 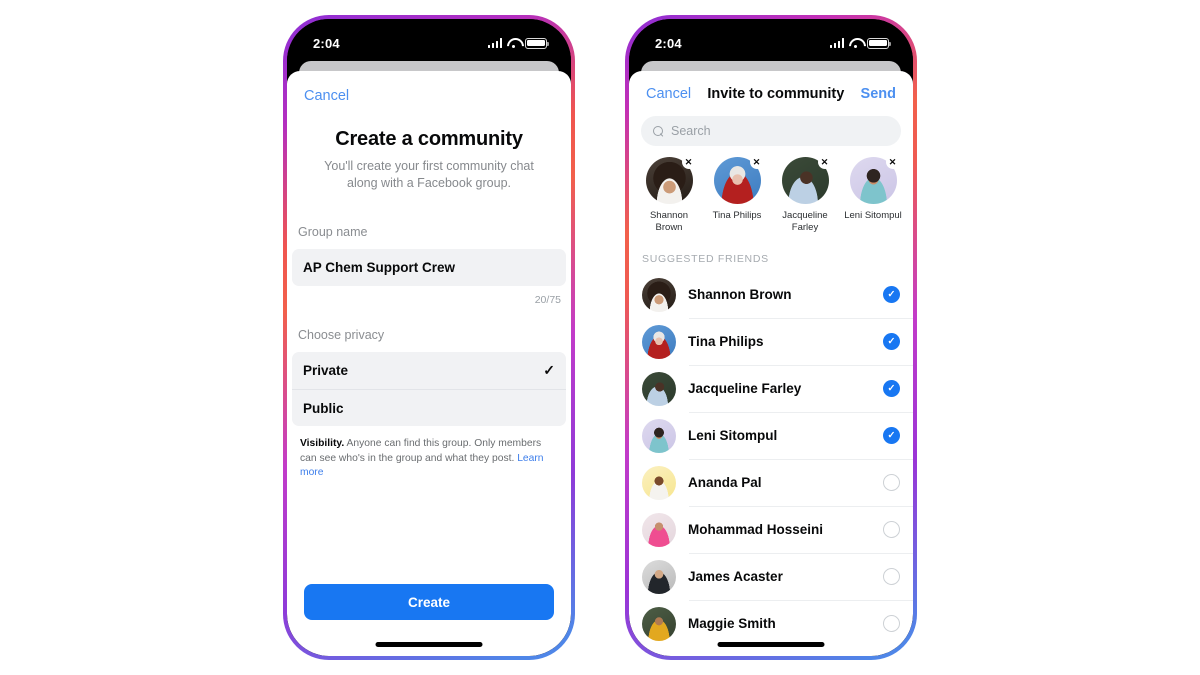 I want to click on list-item: James Acaster, so click(x=771, y=576).